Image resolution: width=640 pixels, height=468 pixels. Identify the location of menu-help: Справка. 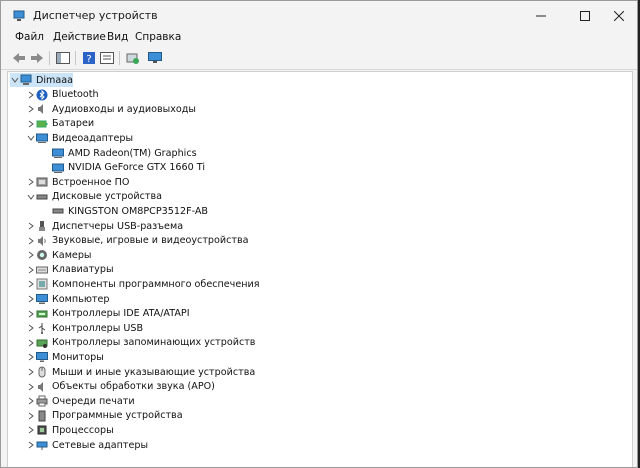
(158, 37).